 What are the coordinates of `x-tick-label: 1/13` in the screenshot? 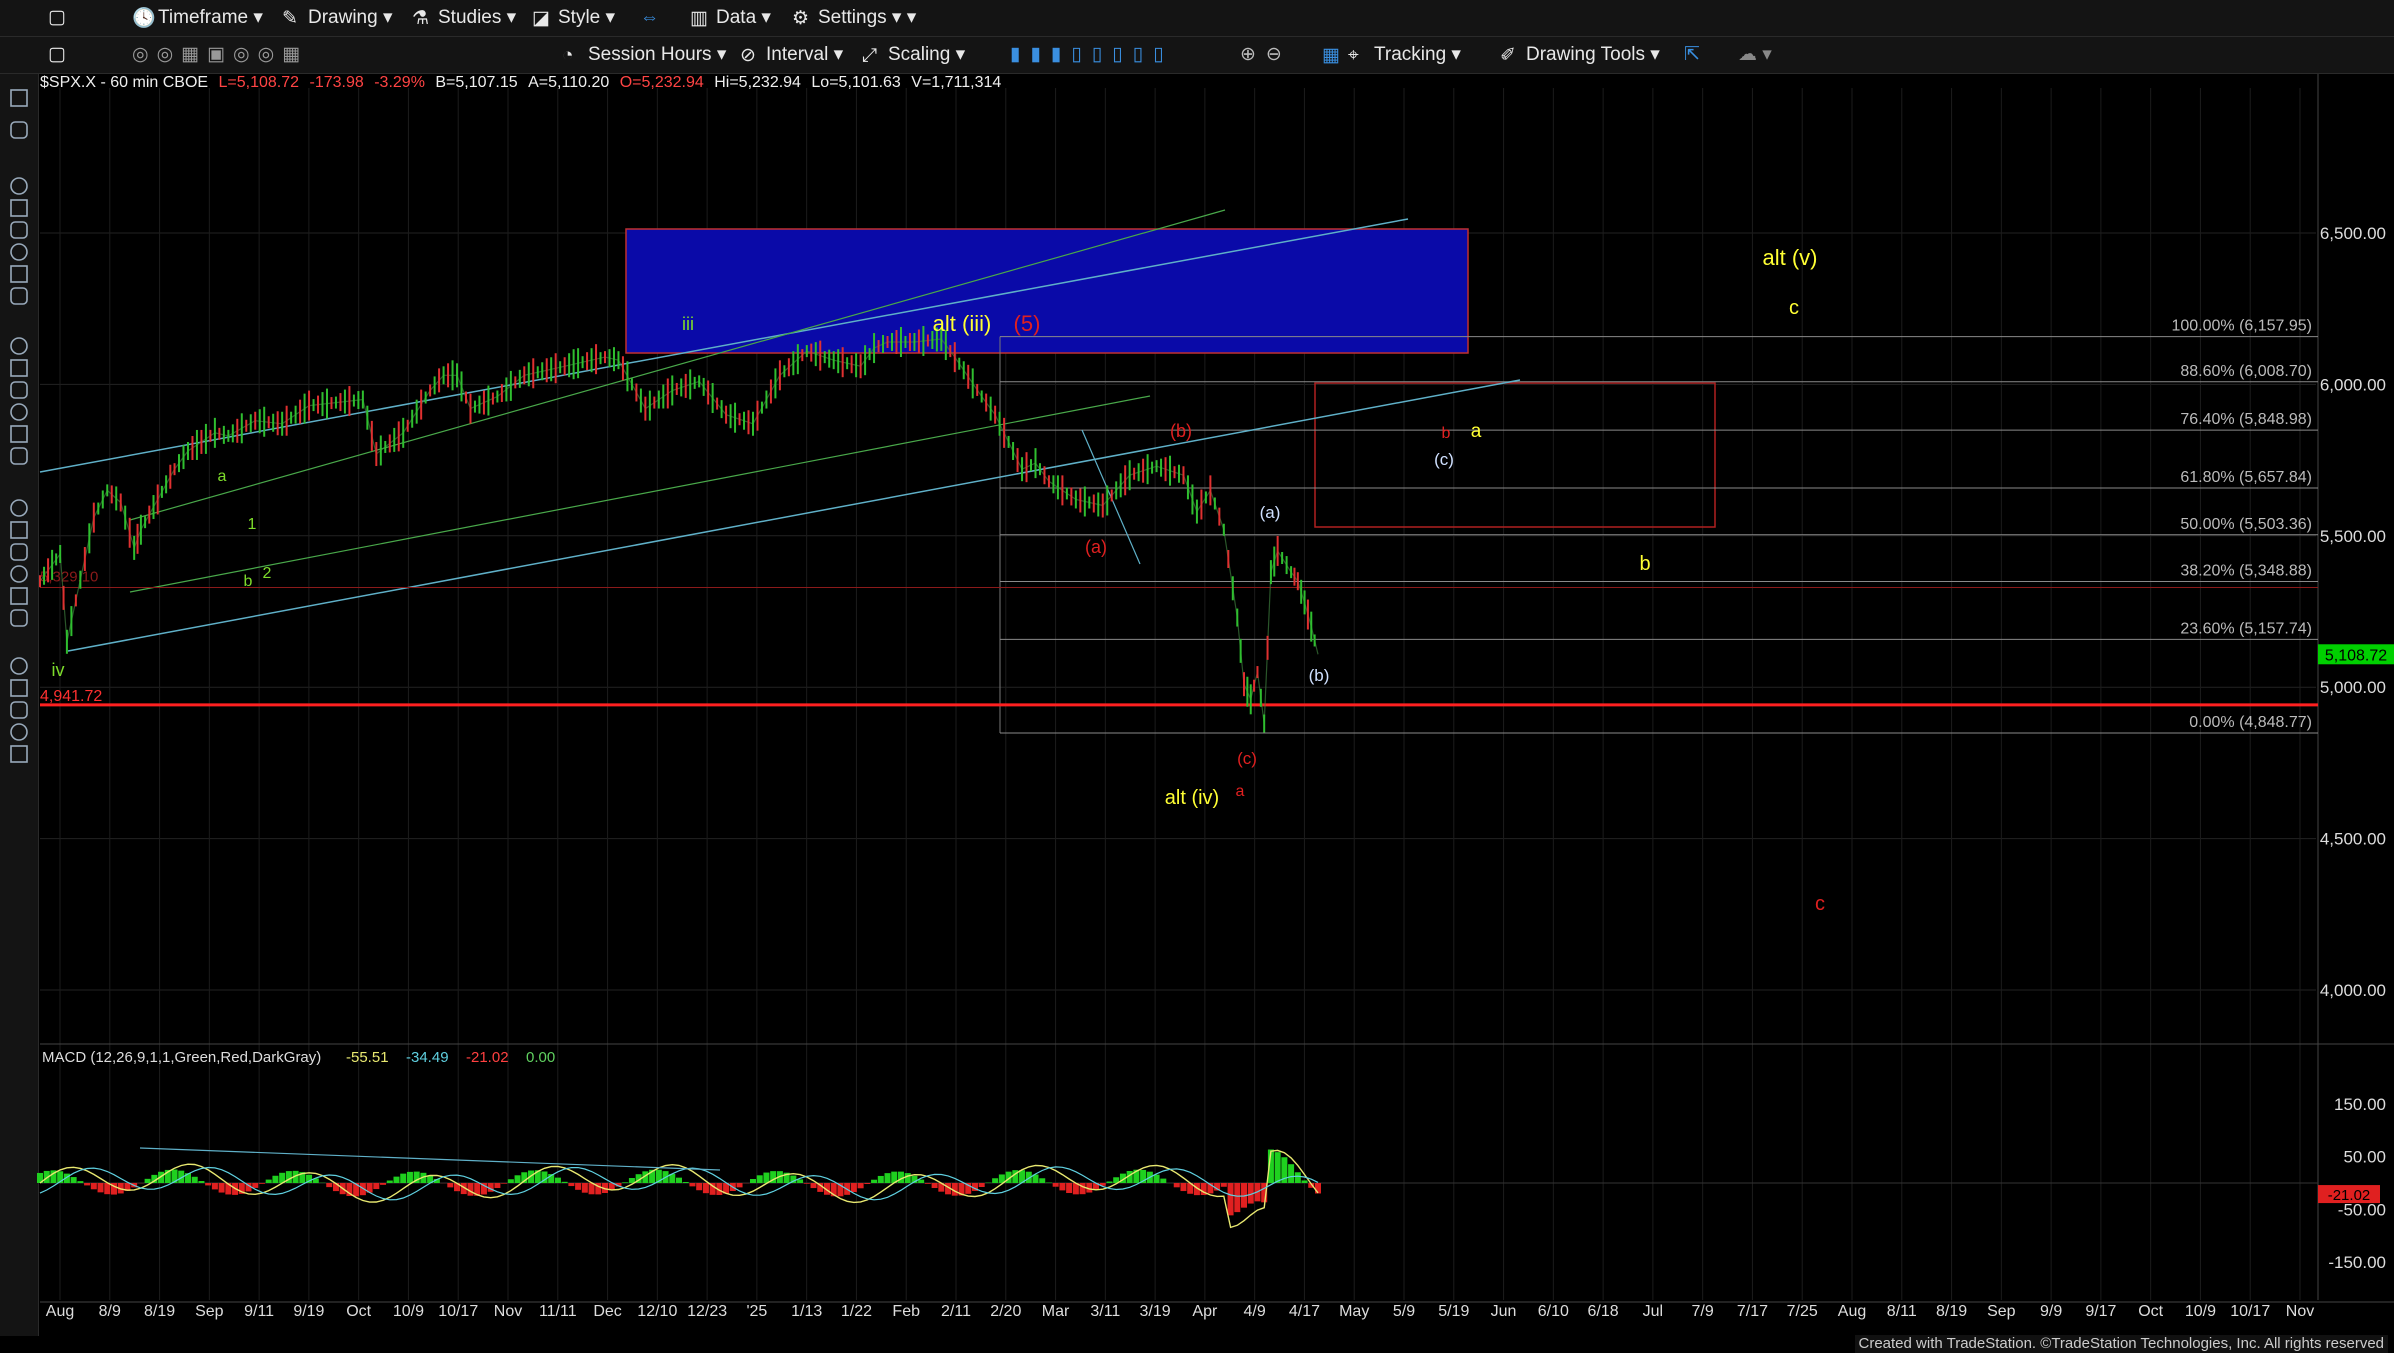 It's located at (806, 1311).